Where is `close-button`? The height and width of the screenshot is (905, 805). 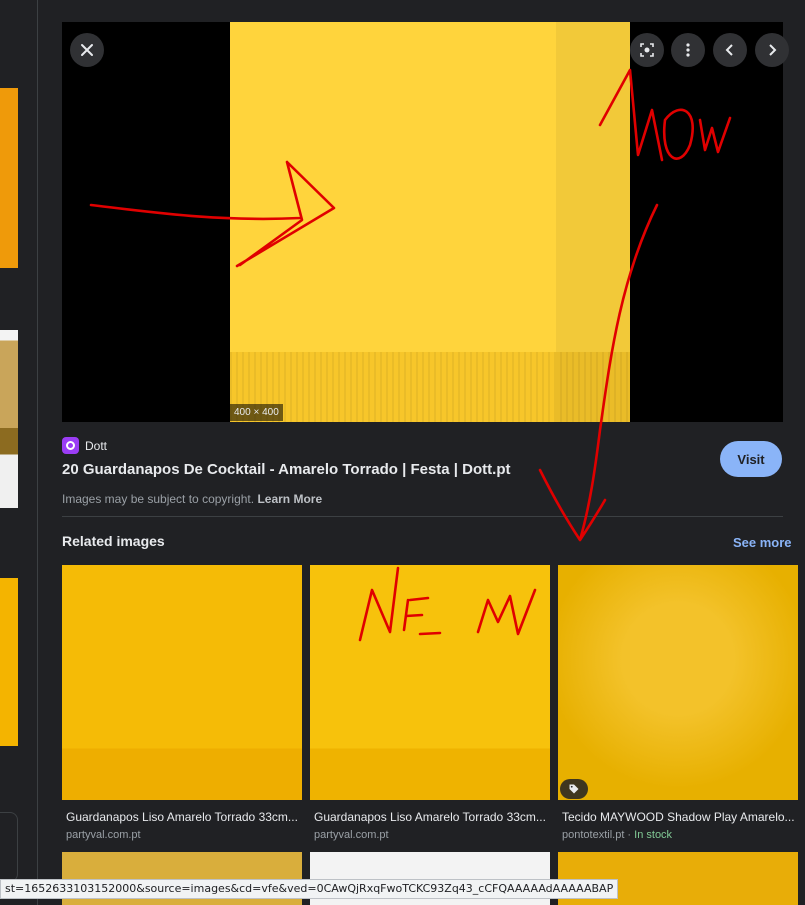
close-button is located at coordinates (87, 50).